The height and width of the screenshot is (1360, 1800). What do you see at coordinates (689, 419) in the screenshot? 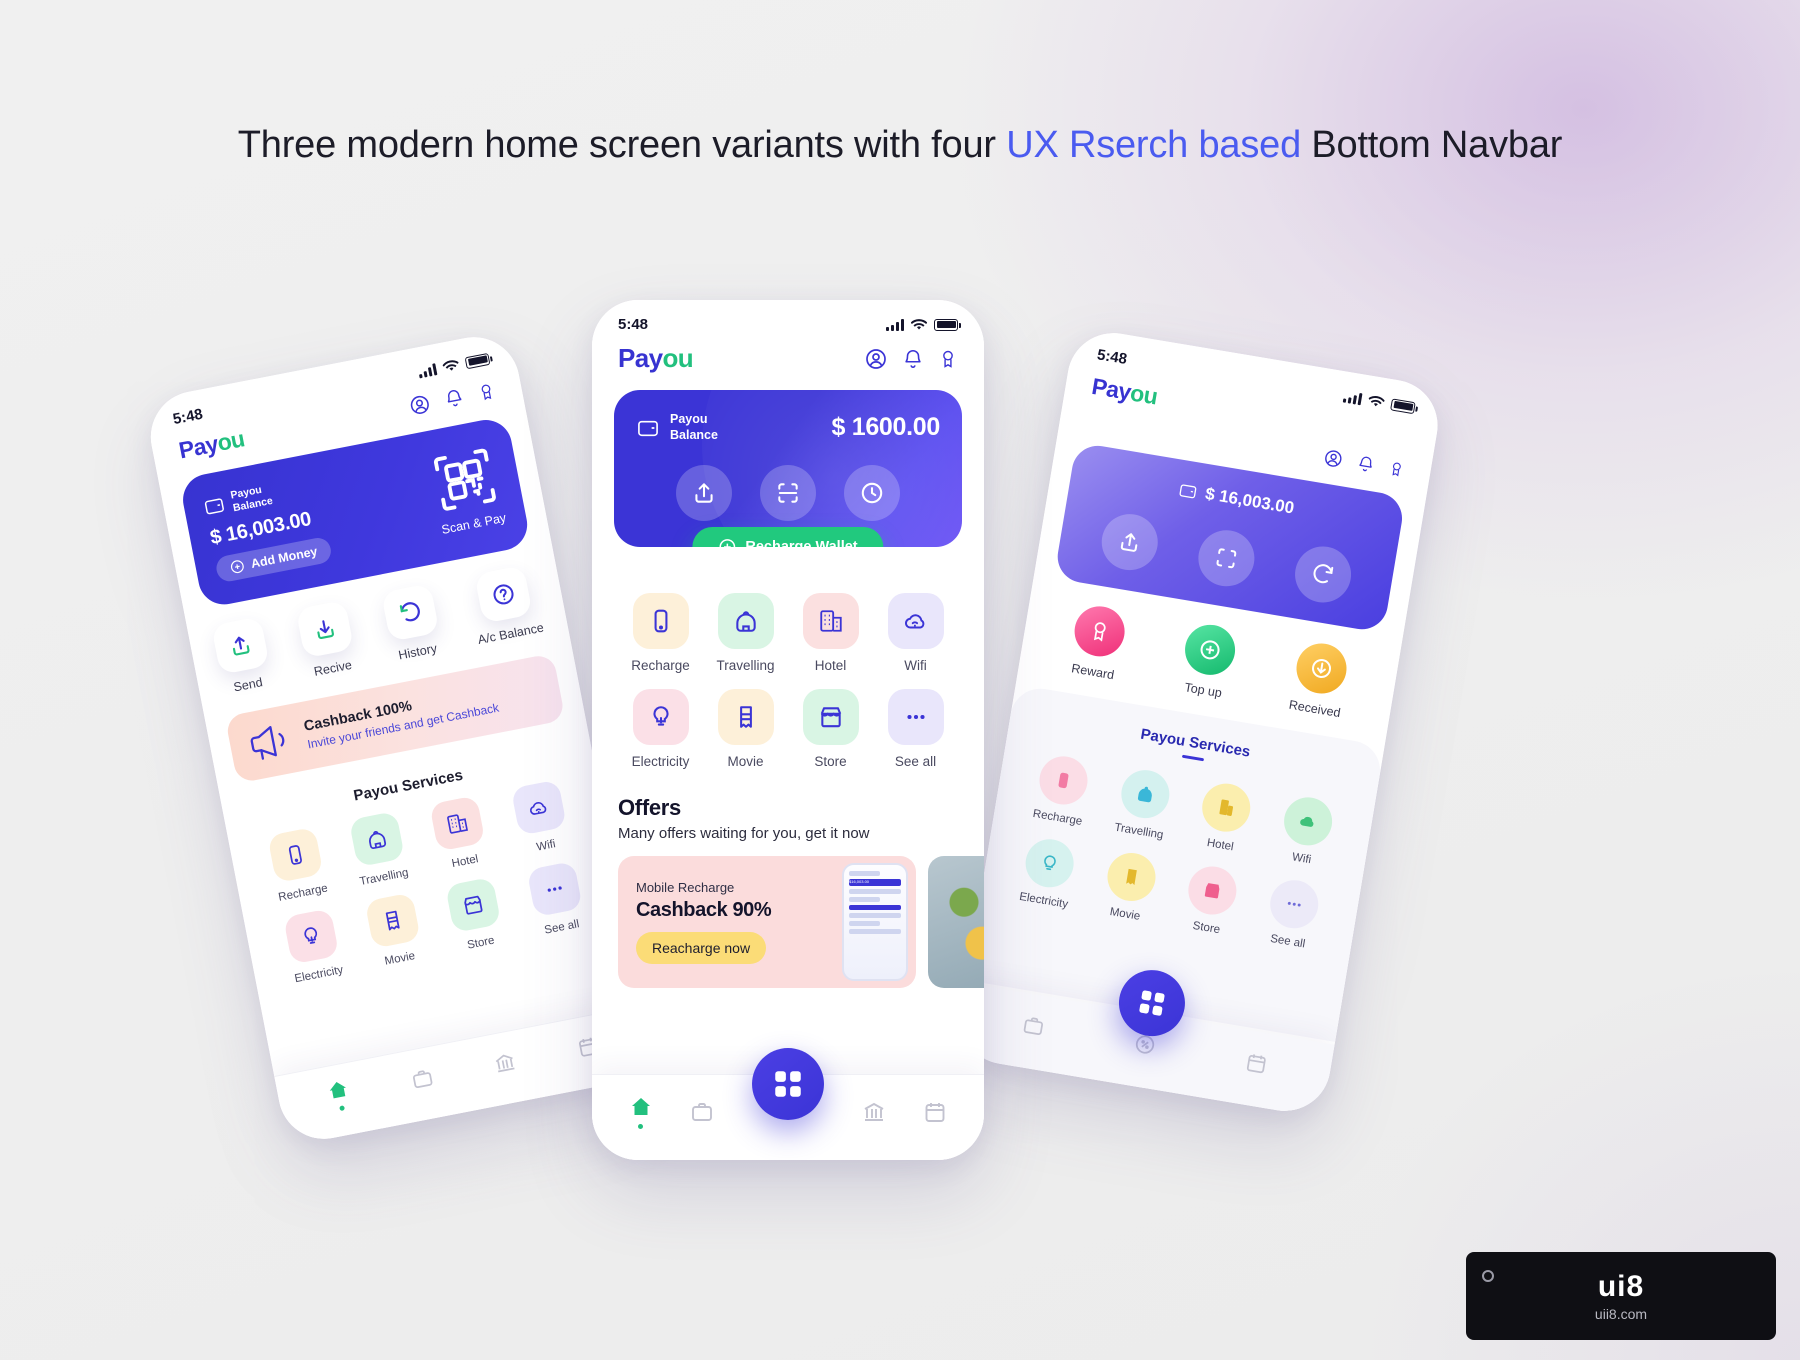
I see `wallet-name: Payou` at bounding box center [689, 419].